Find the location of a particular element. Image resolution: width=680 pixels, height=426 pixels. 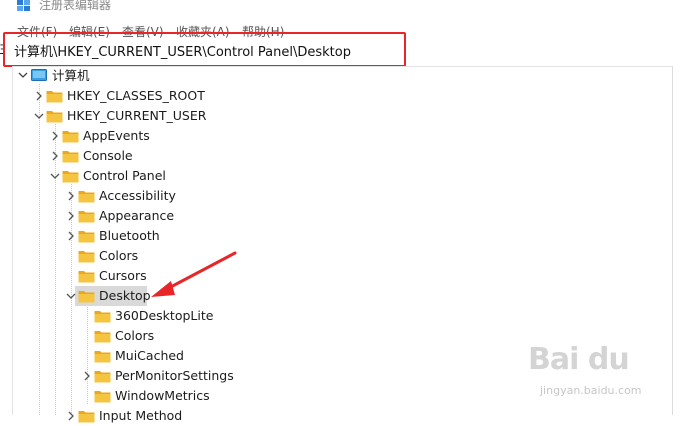

tree-node-label: Input Method is located at coordinates (140, 416).